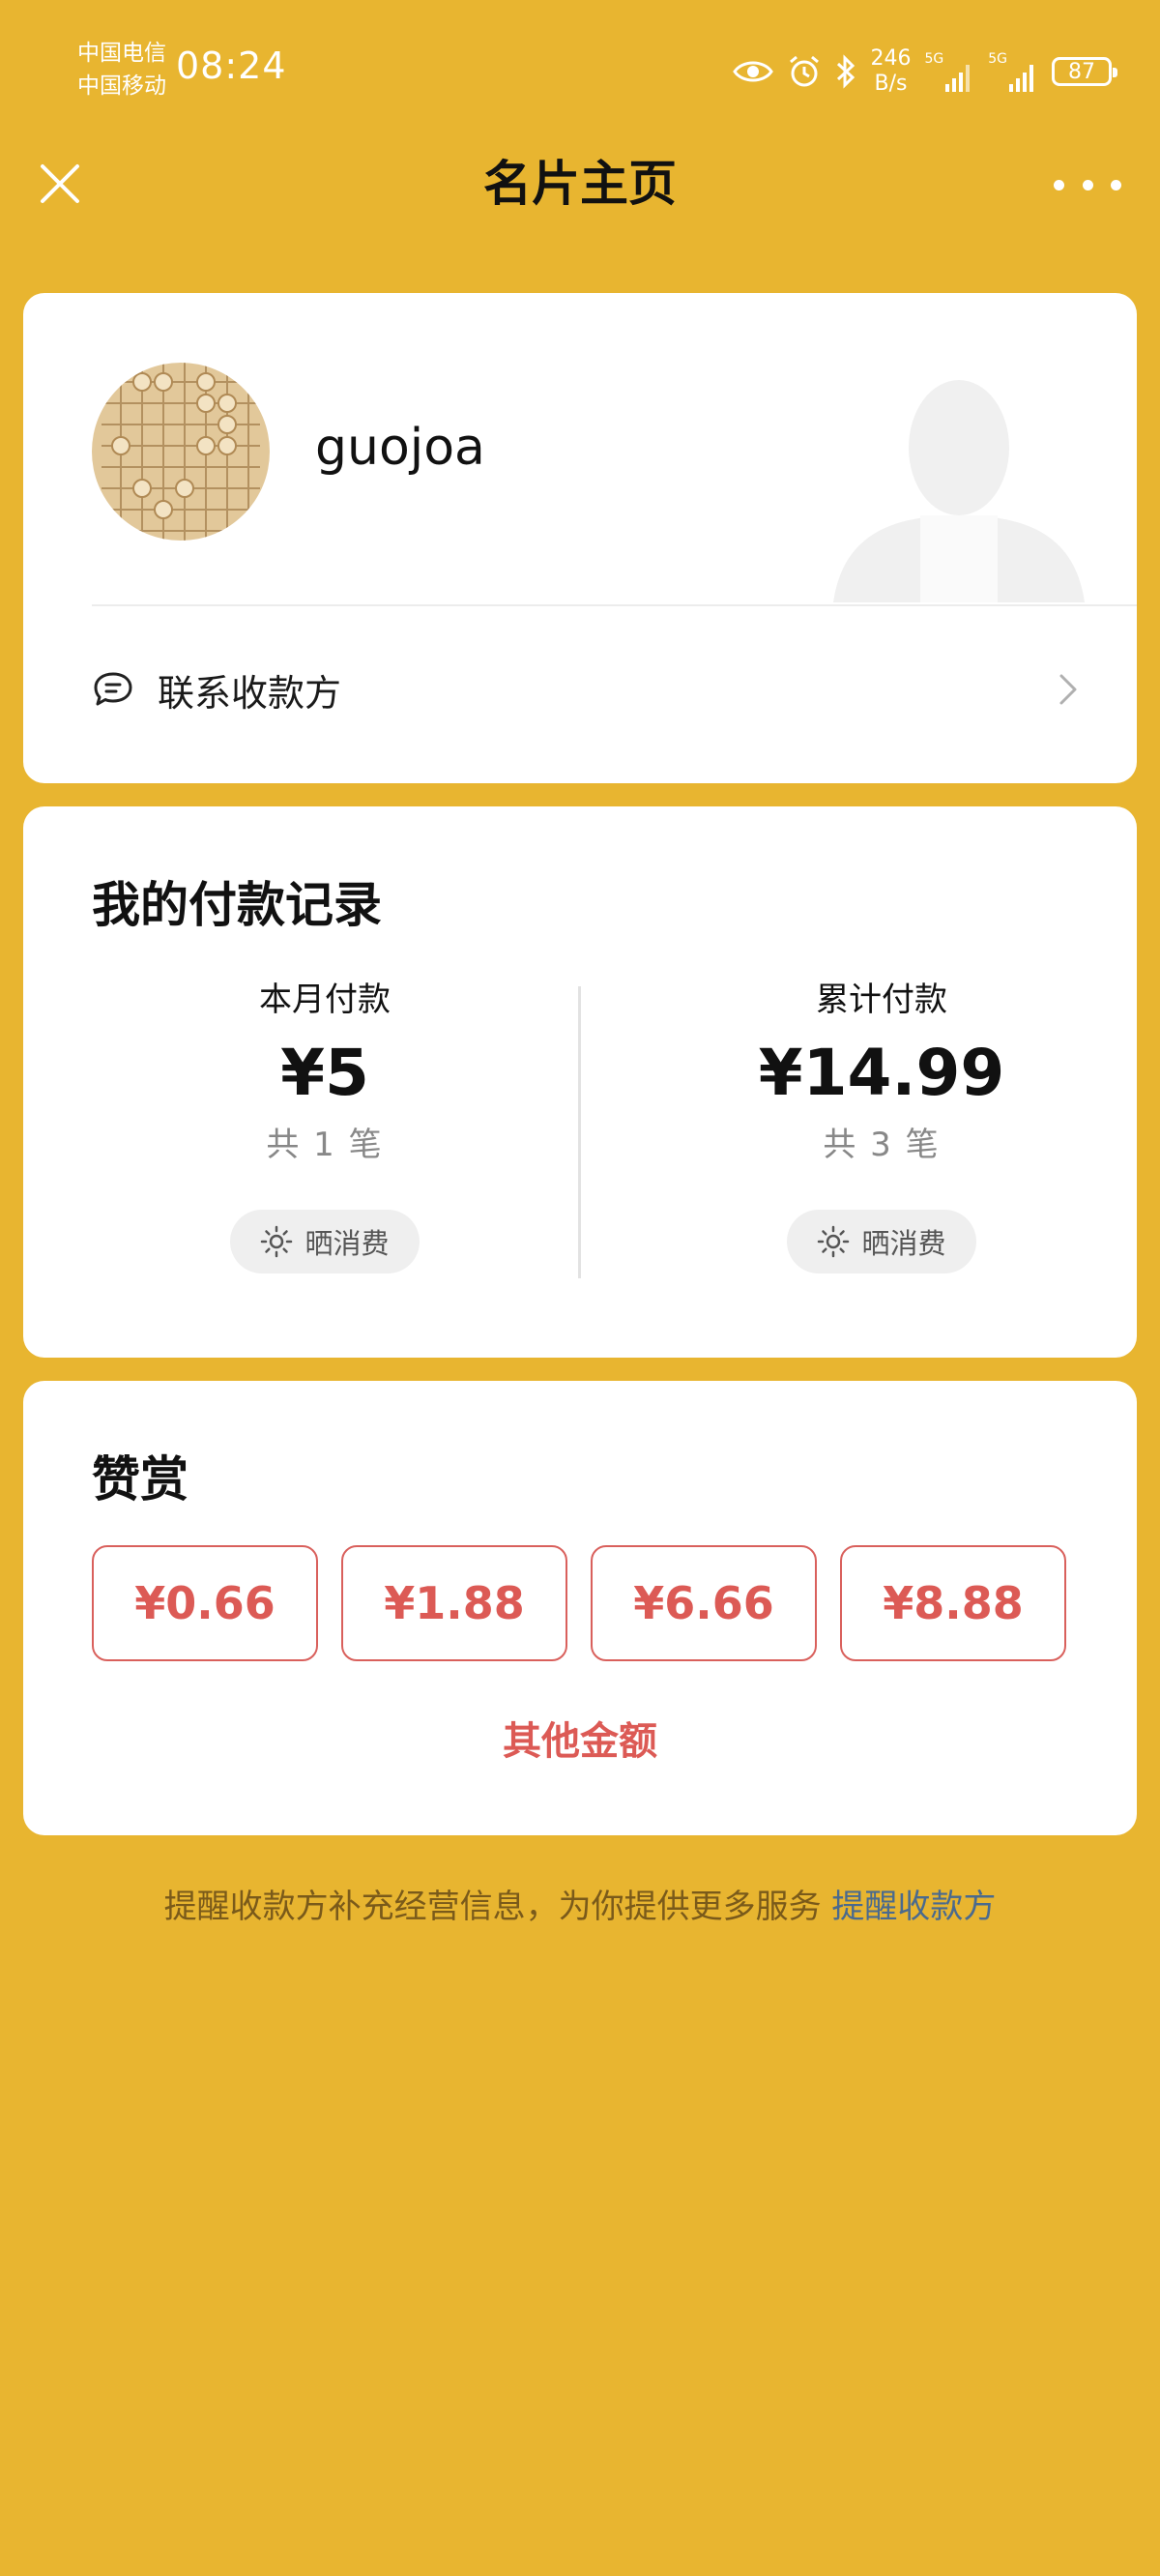 This screenshot has width=1160, height=2576. I want to click on chat-bubble-icon, so click(113, 689).